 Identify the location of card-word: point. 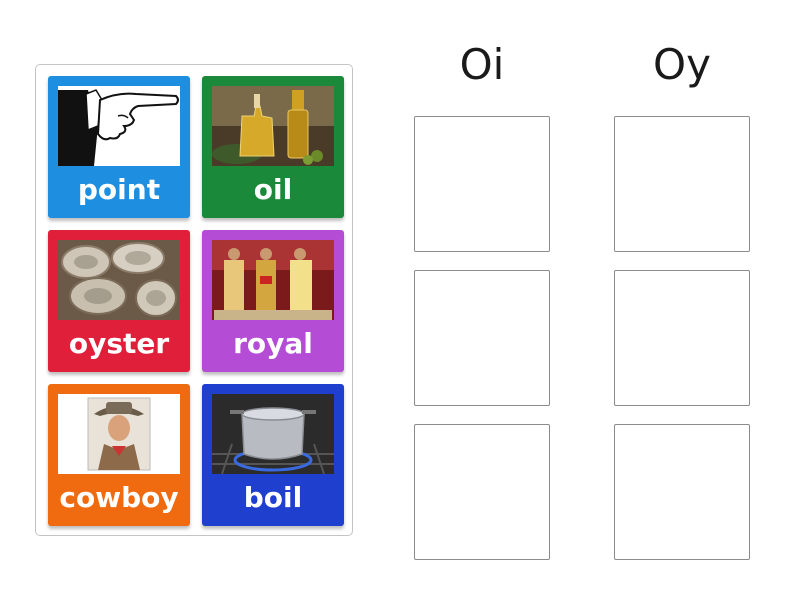
(119, 189).